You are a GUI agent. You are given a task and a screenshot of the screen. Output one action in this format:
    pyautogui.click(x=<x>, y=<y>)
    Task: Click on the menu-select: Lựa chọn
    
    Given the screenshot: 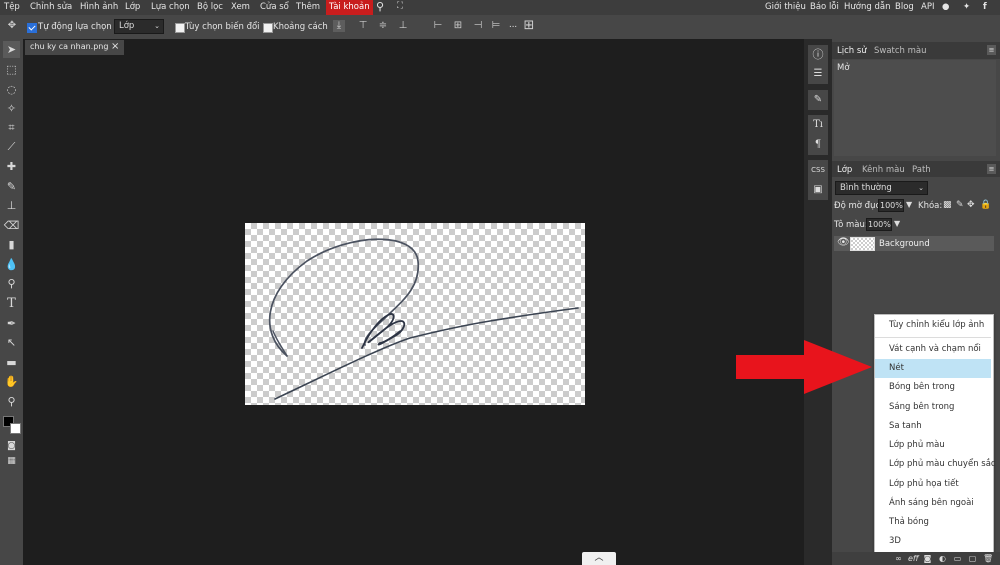 What is the action you would take?
    pyautogui.click(x=170, y=7)
    